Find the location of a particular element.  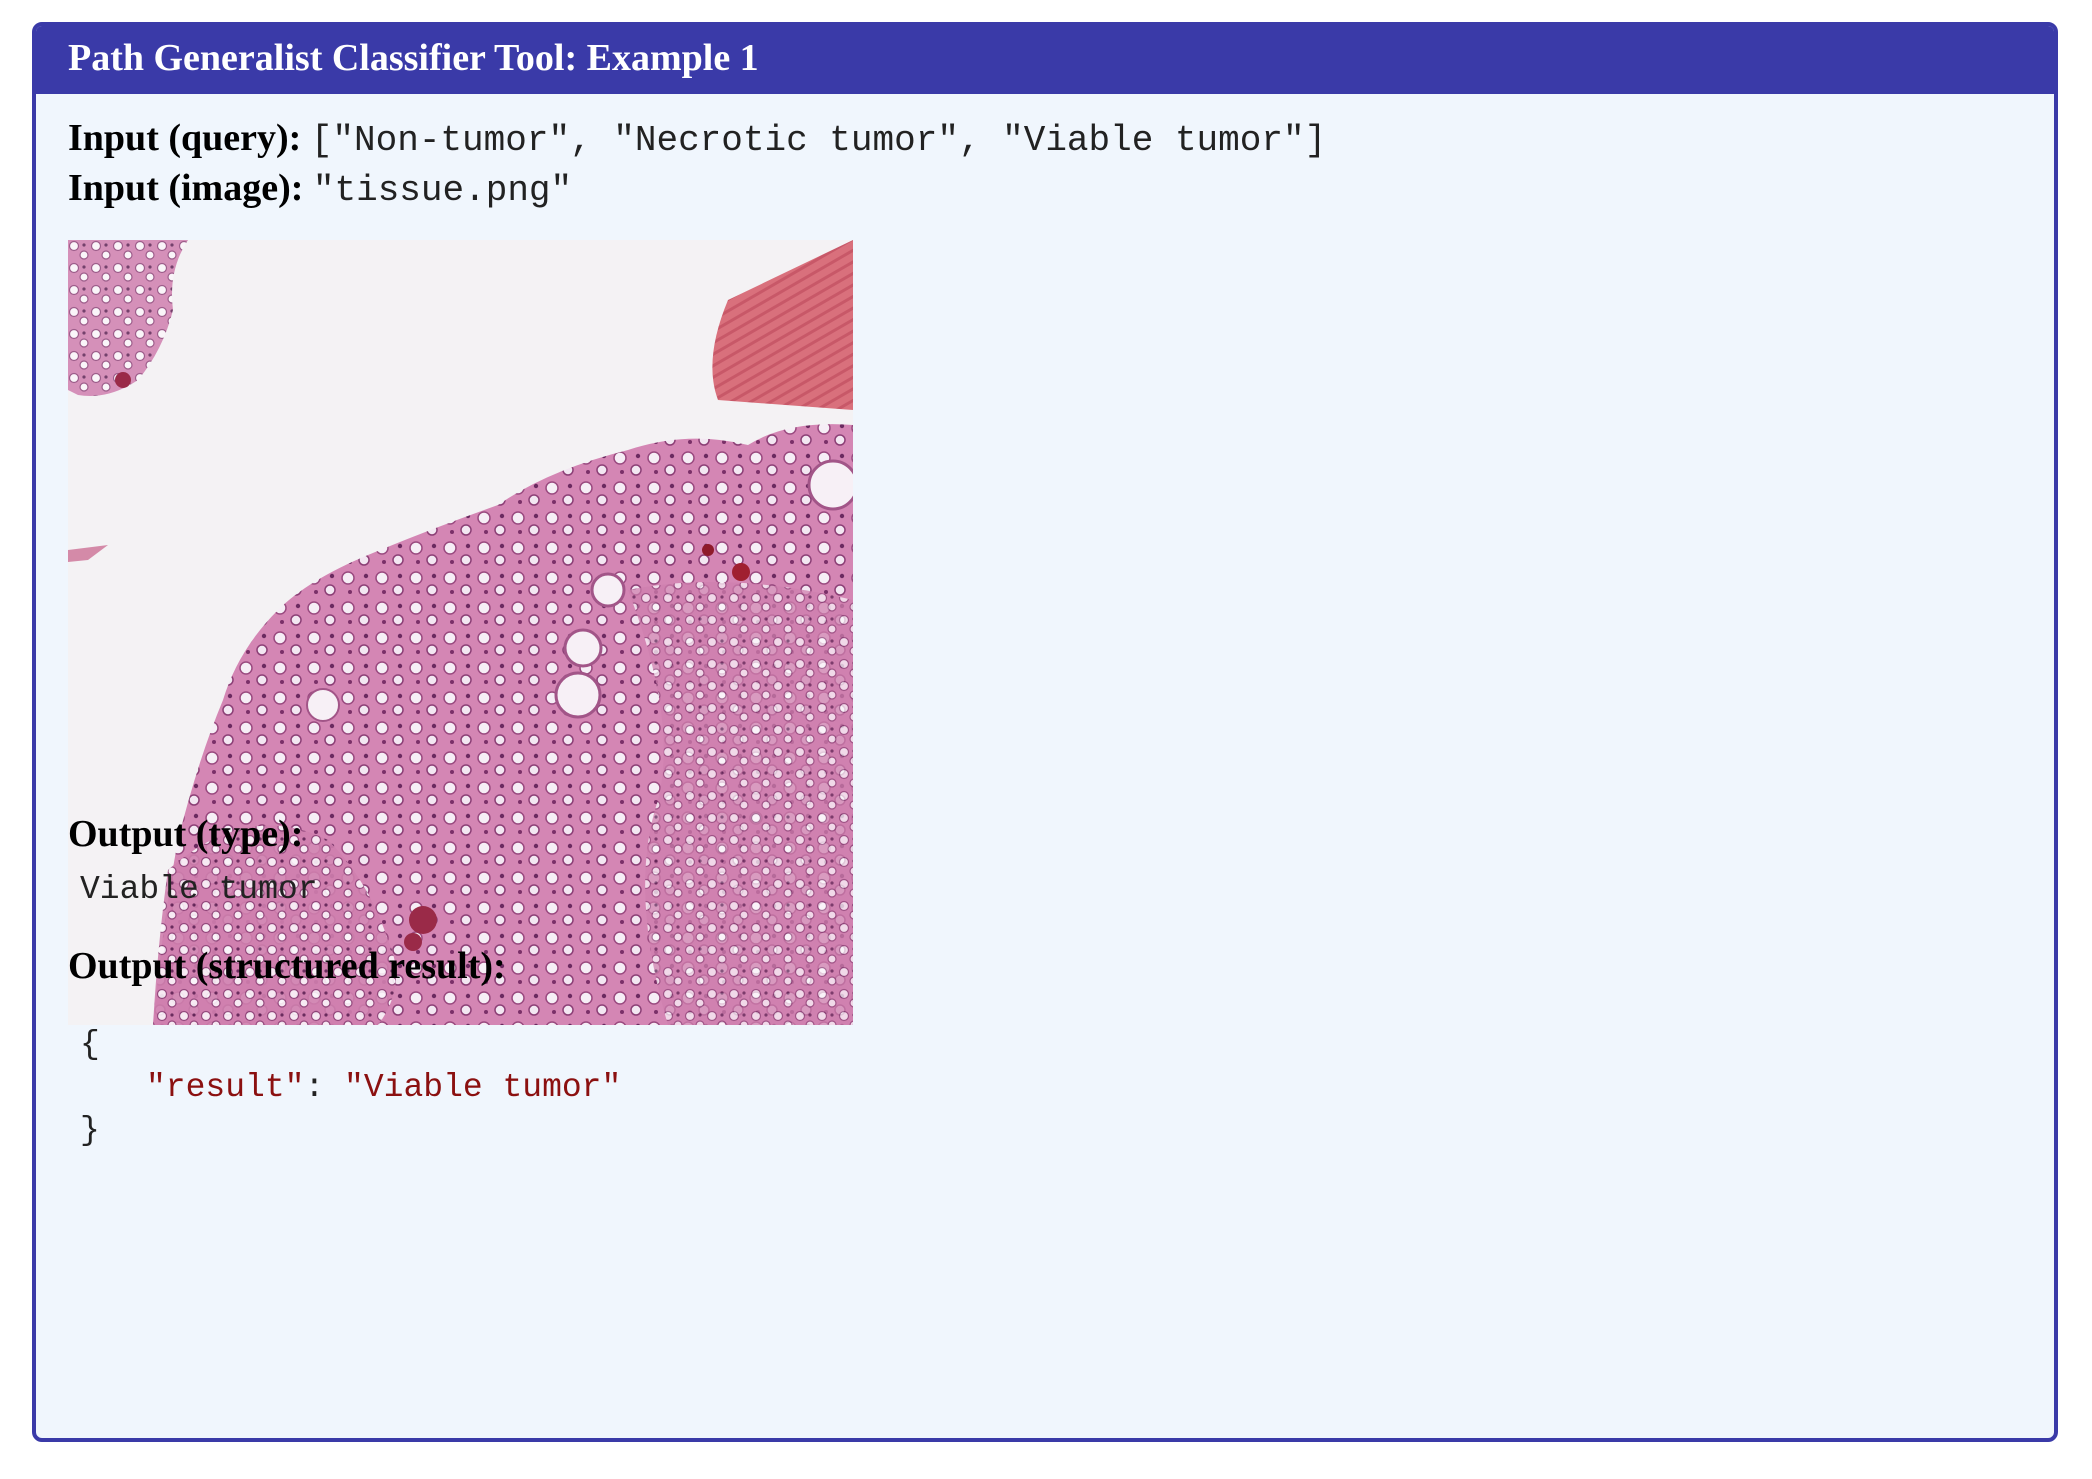

json-value: "Viable tumor" is located at coordinates (483, 1087).